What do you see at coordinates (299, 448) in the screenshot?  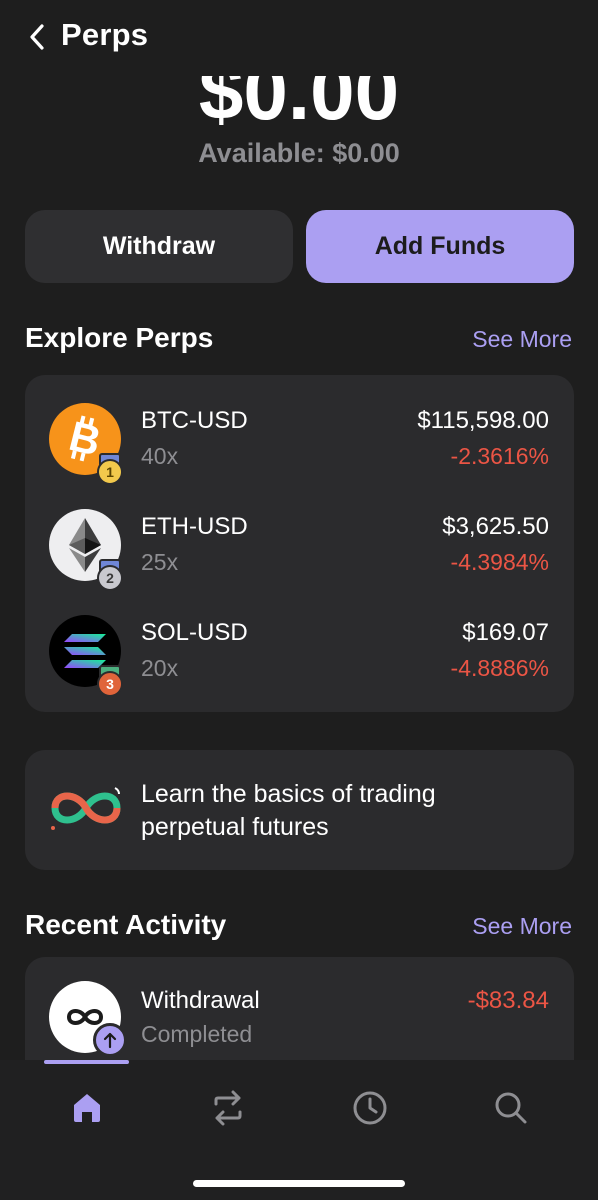 I see `perp-row-btc: B 1 BTC-USD 40x $115,598.00 -2.3616%` at bounding box center [299, 448].